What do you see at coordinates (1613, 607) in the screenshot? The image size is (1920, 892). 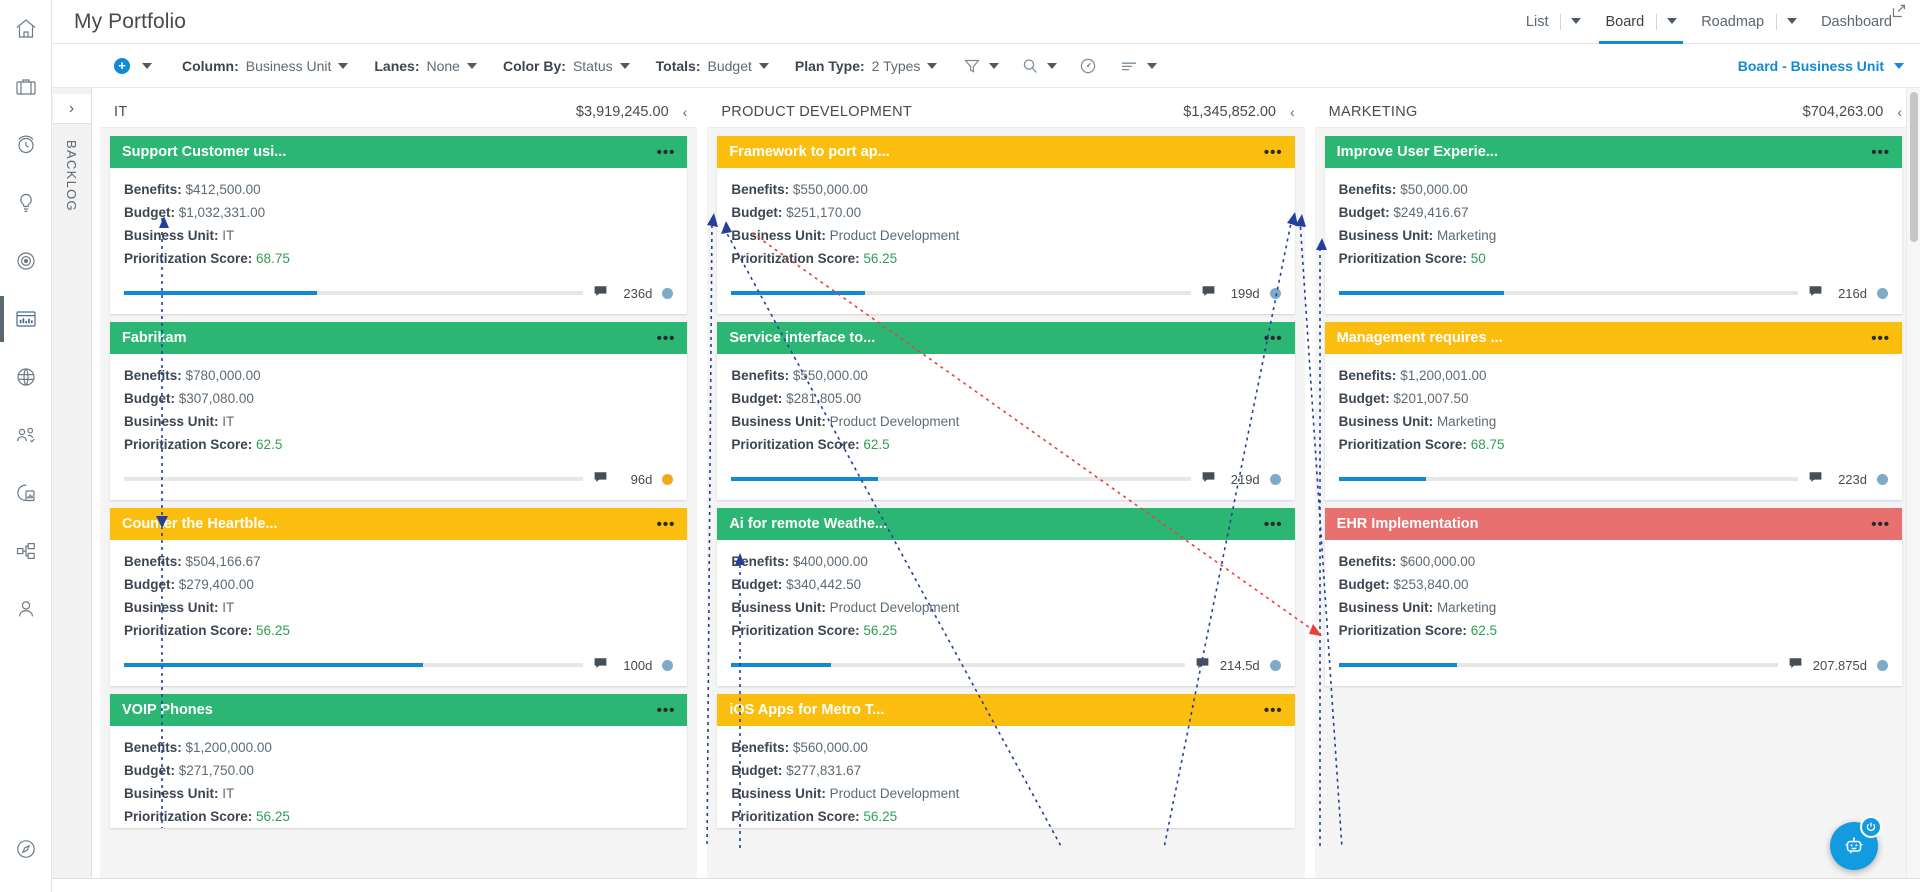 I see `card-business-unit-row: Business Unit: Marketing` at bounding box center [1613, 607].